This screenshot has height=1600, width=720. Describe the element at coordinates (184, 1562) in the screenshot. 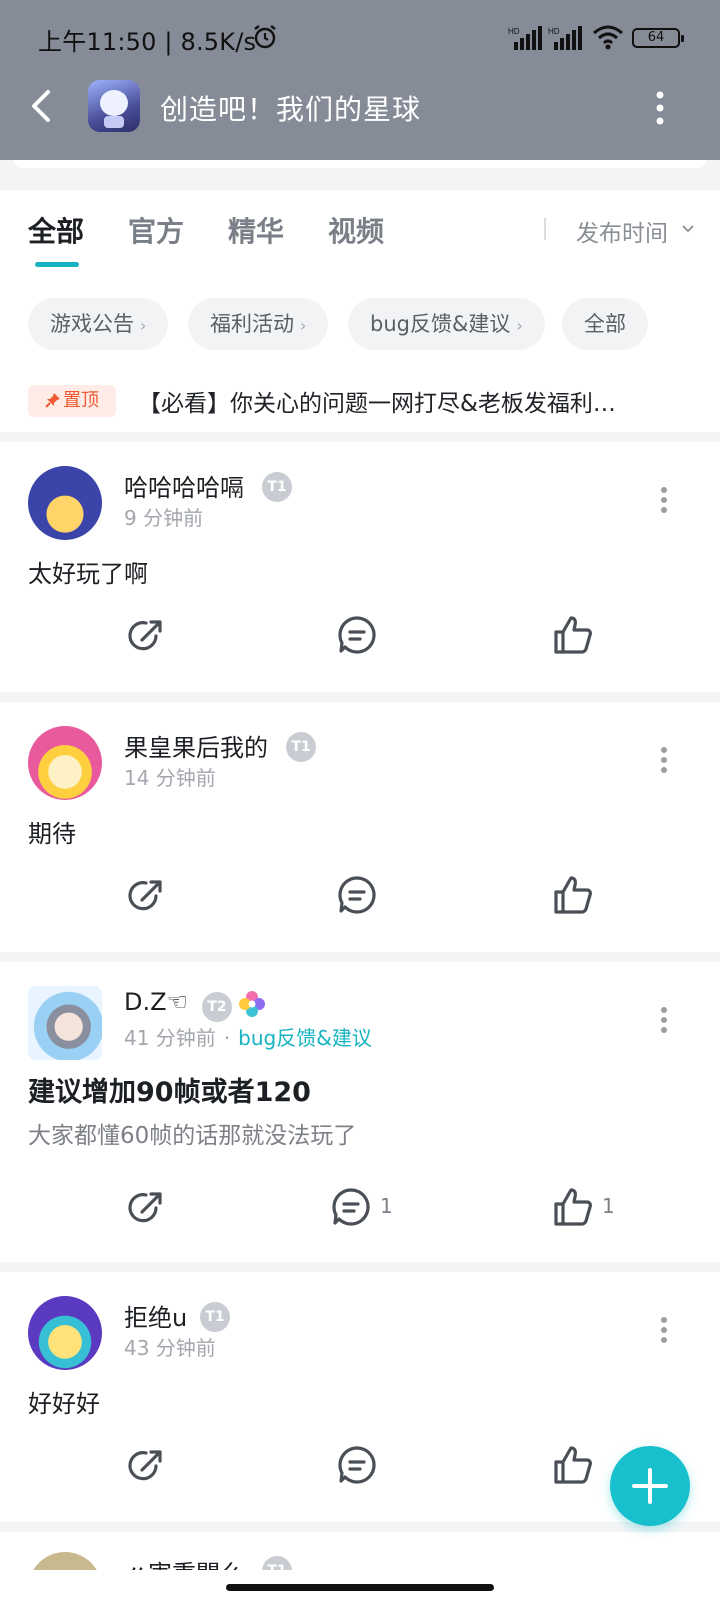

I see `username: 〃害重關么` at that location.